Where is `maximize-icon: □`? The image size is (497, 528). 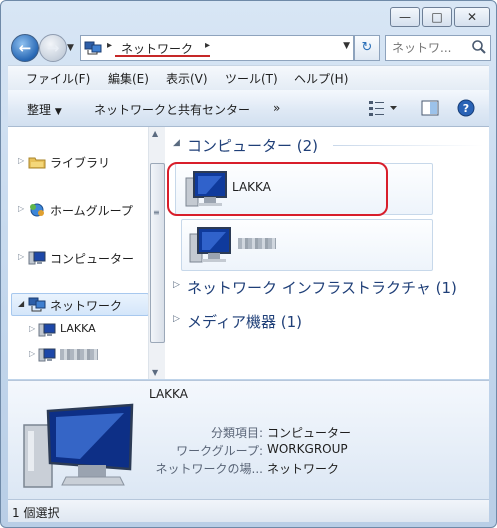 maximize-icon: □ is located at coordinates (437, 17).